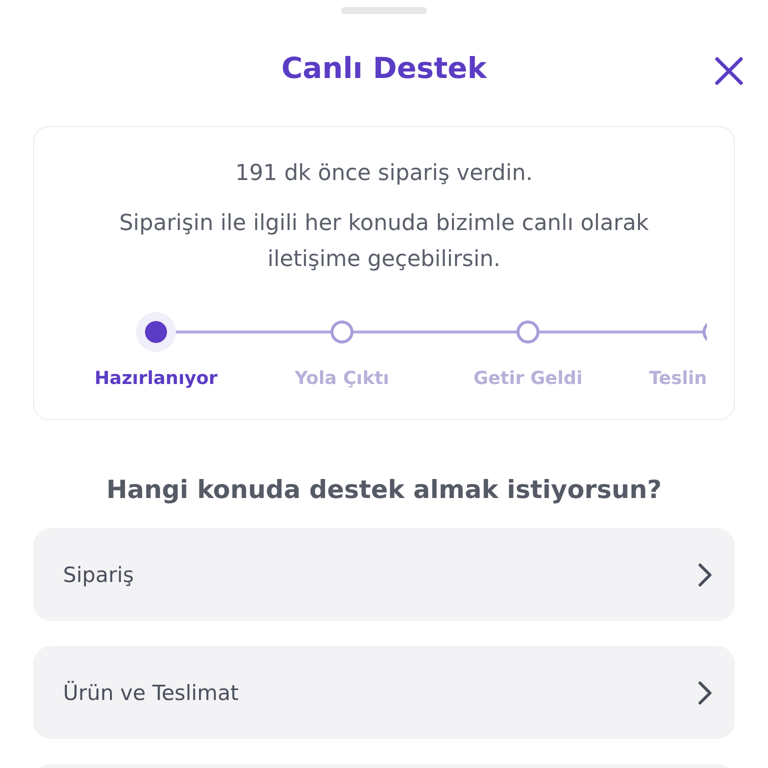 The image size is (768, 768). Describe the element at coordinates (384, 242) in the screenshot. I see `support-message: Siparişin ile ilgili her konuda bizimle canlı olarak iletişime geçebilirsin.` at that location.